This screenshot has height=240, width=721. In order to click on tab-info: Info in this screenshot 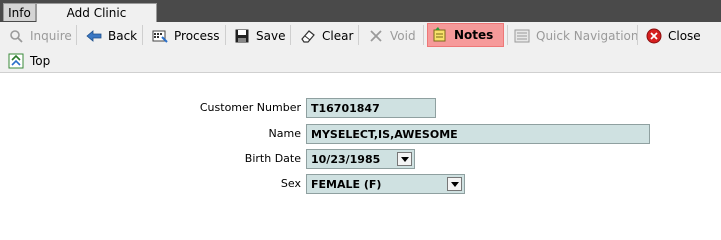, I will do `click(19, 12)`.